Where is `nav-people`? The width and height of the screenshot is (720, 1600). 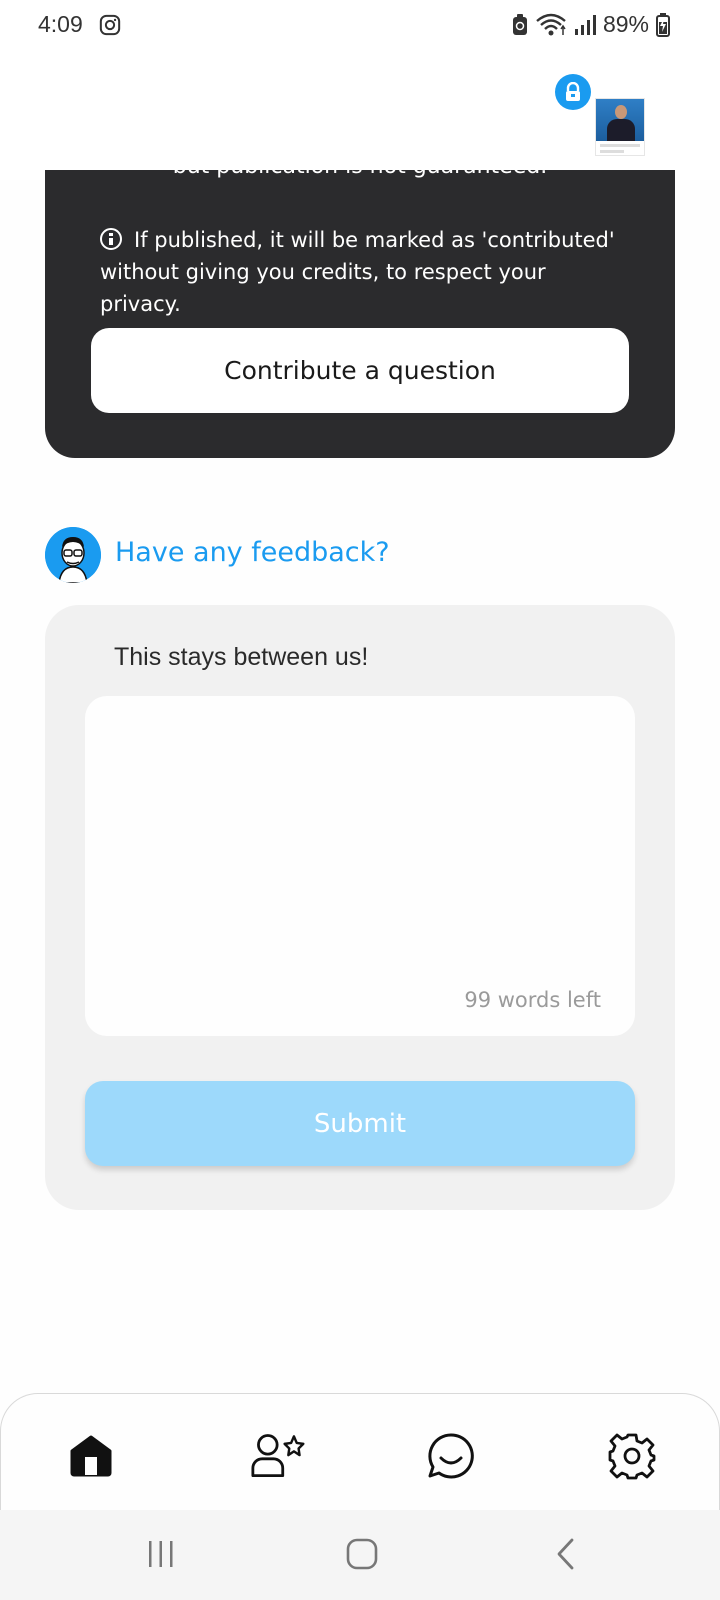 nav-people is located at coordinates (279, 1456).